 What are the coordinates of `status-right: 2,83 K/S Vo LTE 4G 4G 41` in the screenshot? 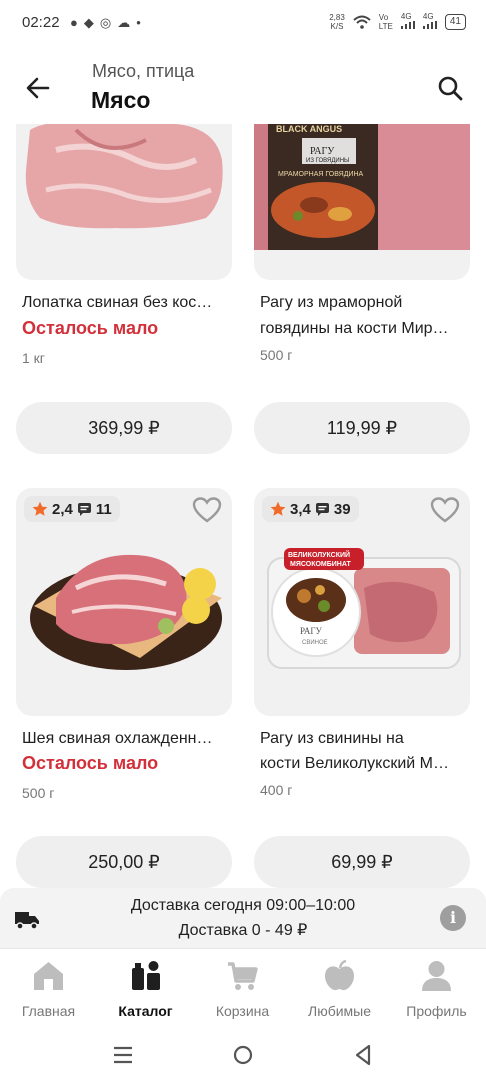 It's located at (397, 21).